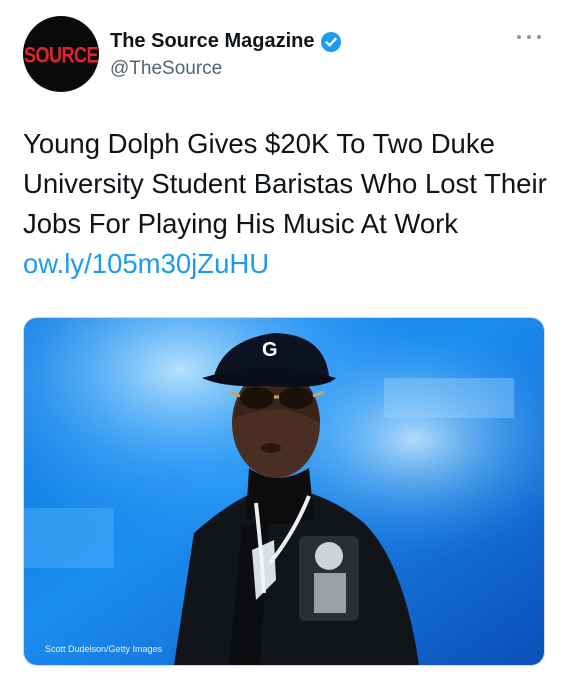 The image size is (566, 680). I want to click on display-name: The Source Magazine, so click(212, 41).